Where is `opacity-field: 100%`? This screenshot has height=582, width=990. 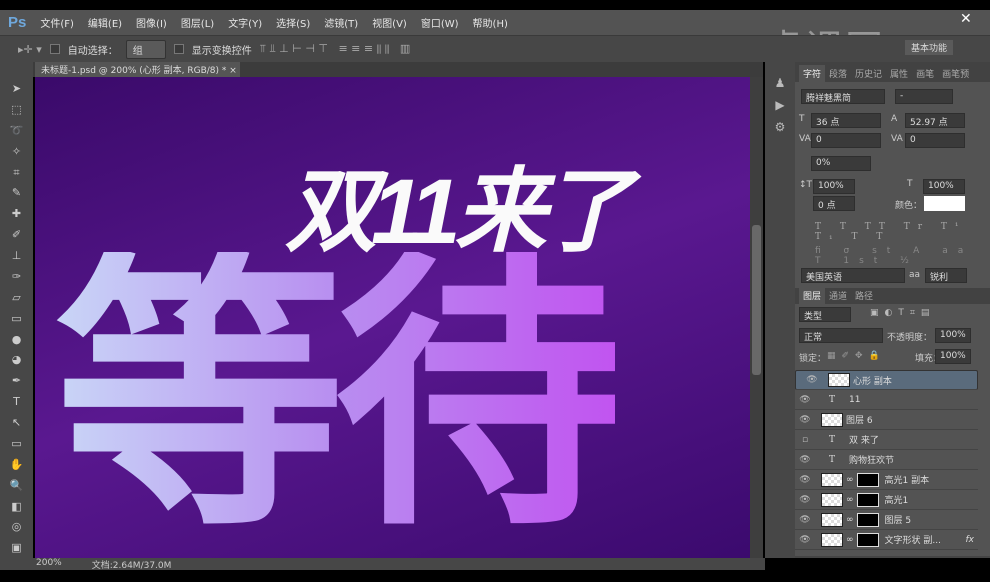
opacity-field: 100% is located at coordinates (953, 335).